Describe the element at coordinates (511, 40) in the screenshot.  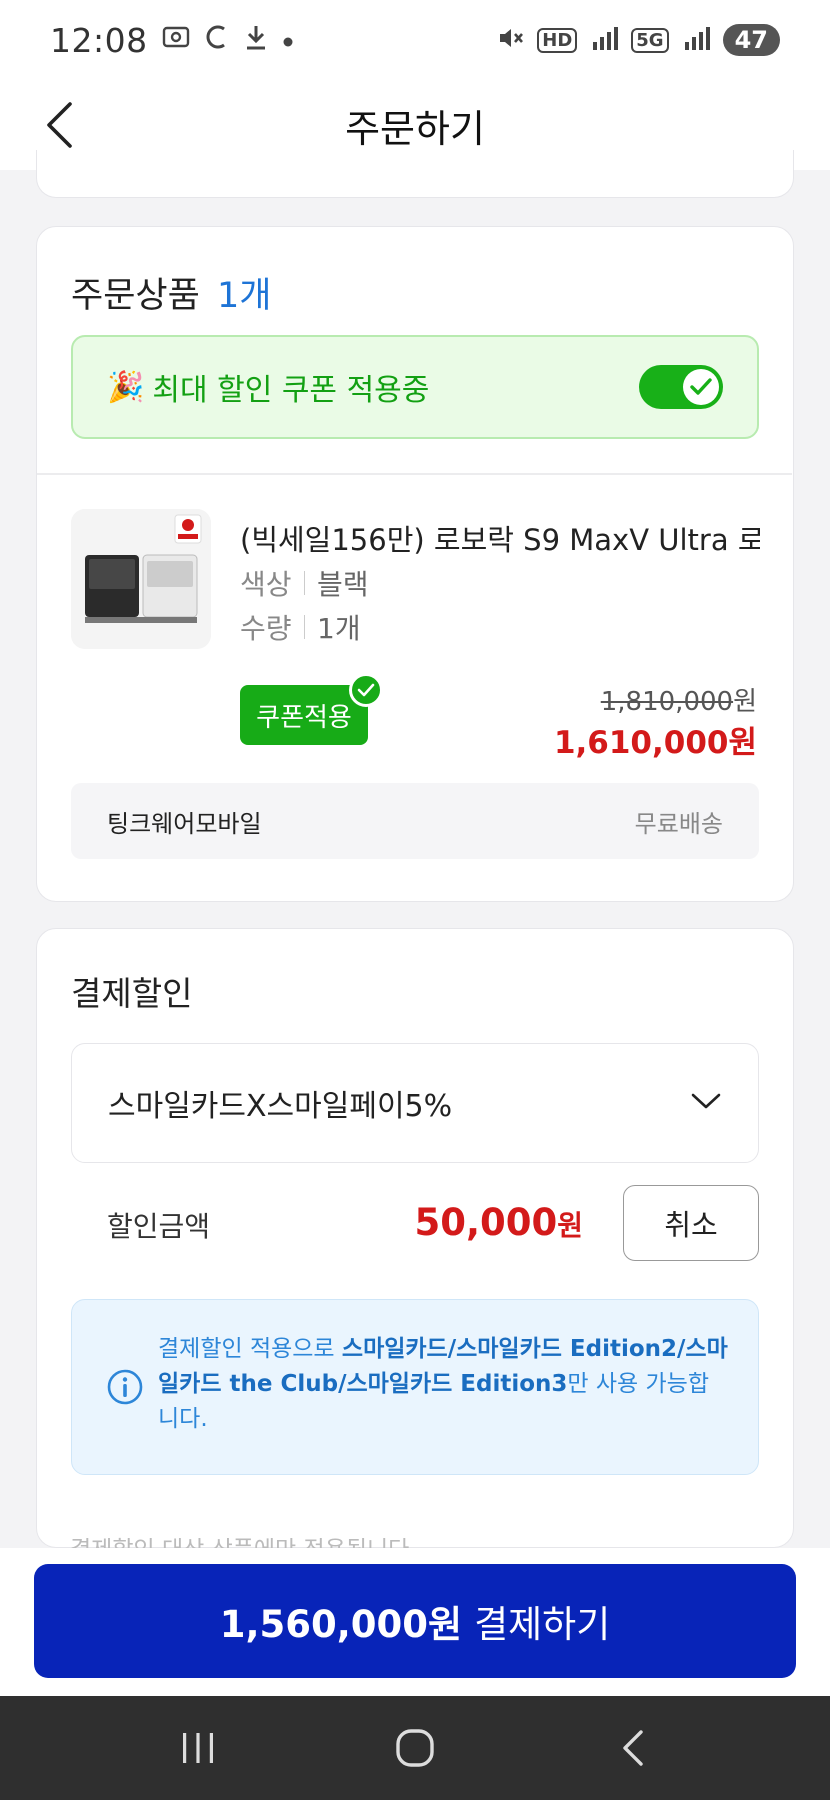
I see `mute-icon` at that location.